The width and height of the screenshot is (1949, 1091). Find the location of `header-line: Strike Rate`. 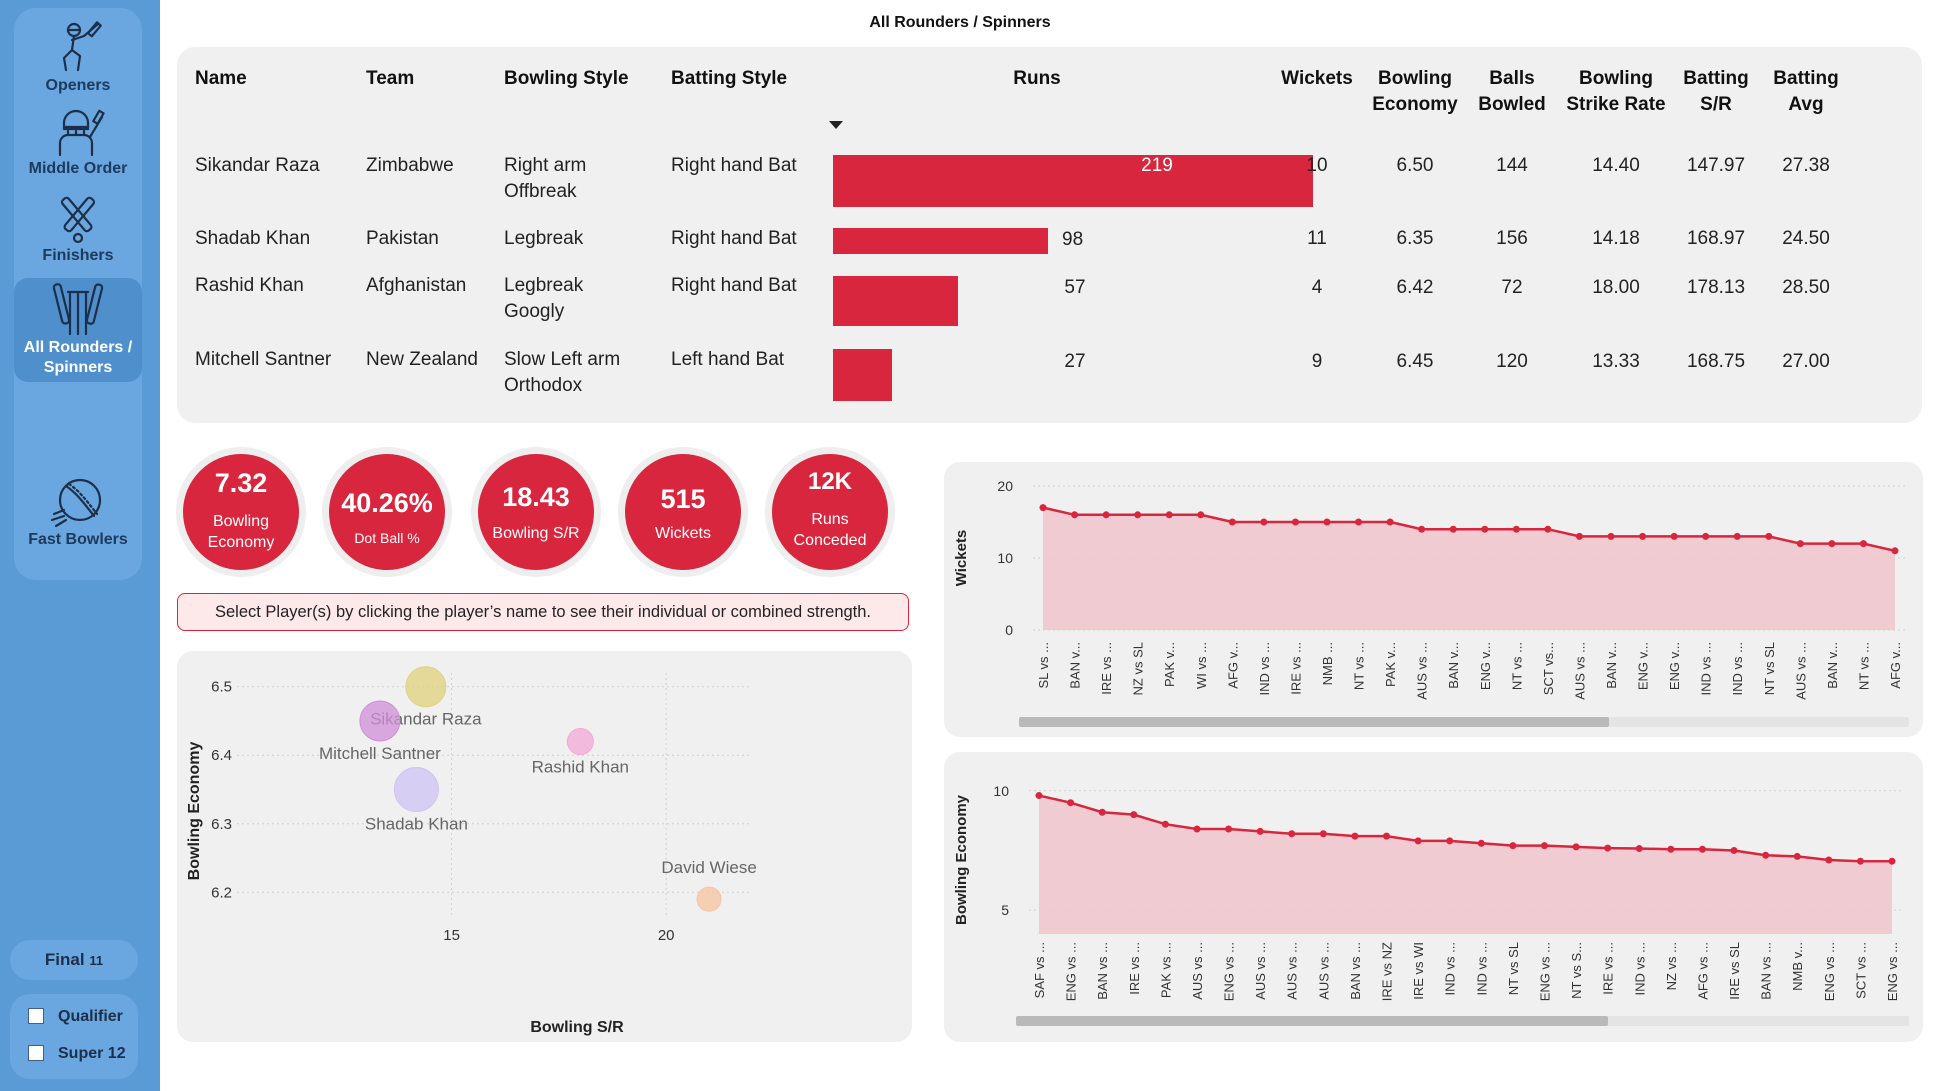

header-line: Strike Rate is located at coordinates (1616, 104).